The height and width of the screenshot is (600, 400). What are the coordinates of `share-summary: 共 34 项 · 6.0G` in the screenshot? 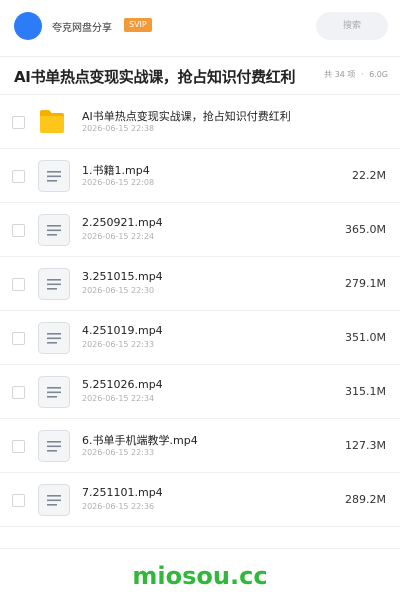 It's located at (354, 74).